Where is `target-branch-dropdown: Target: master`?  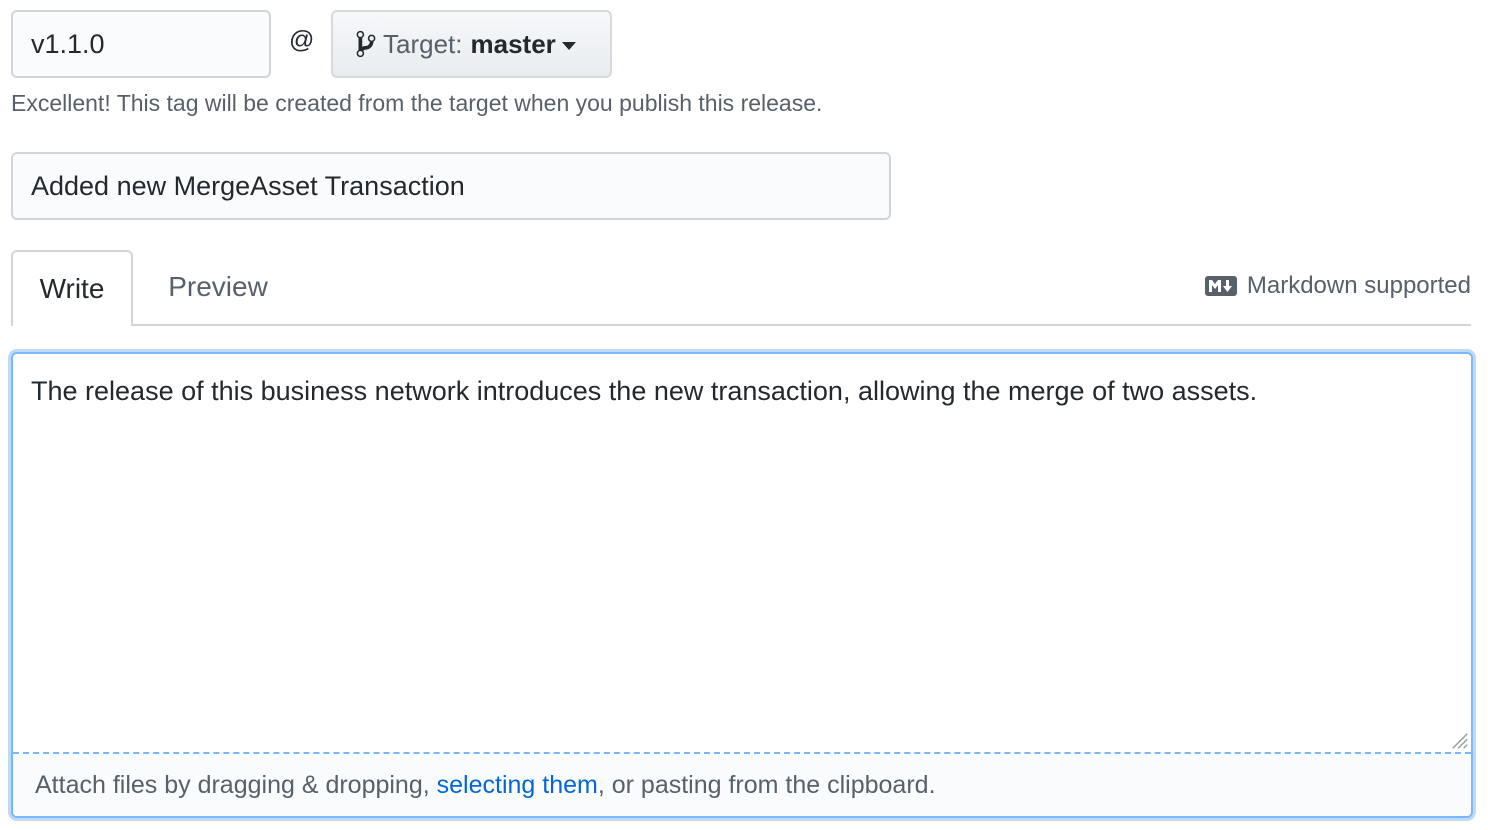
target-branch-dropdown: Target: master is located at coordinates (471, 44).